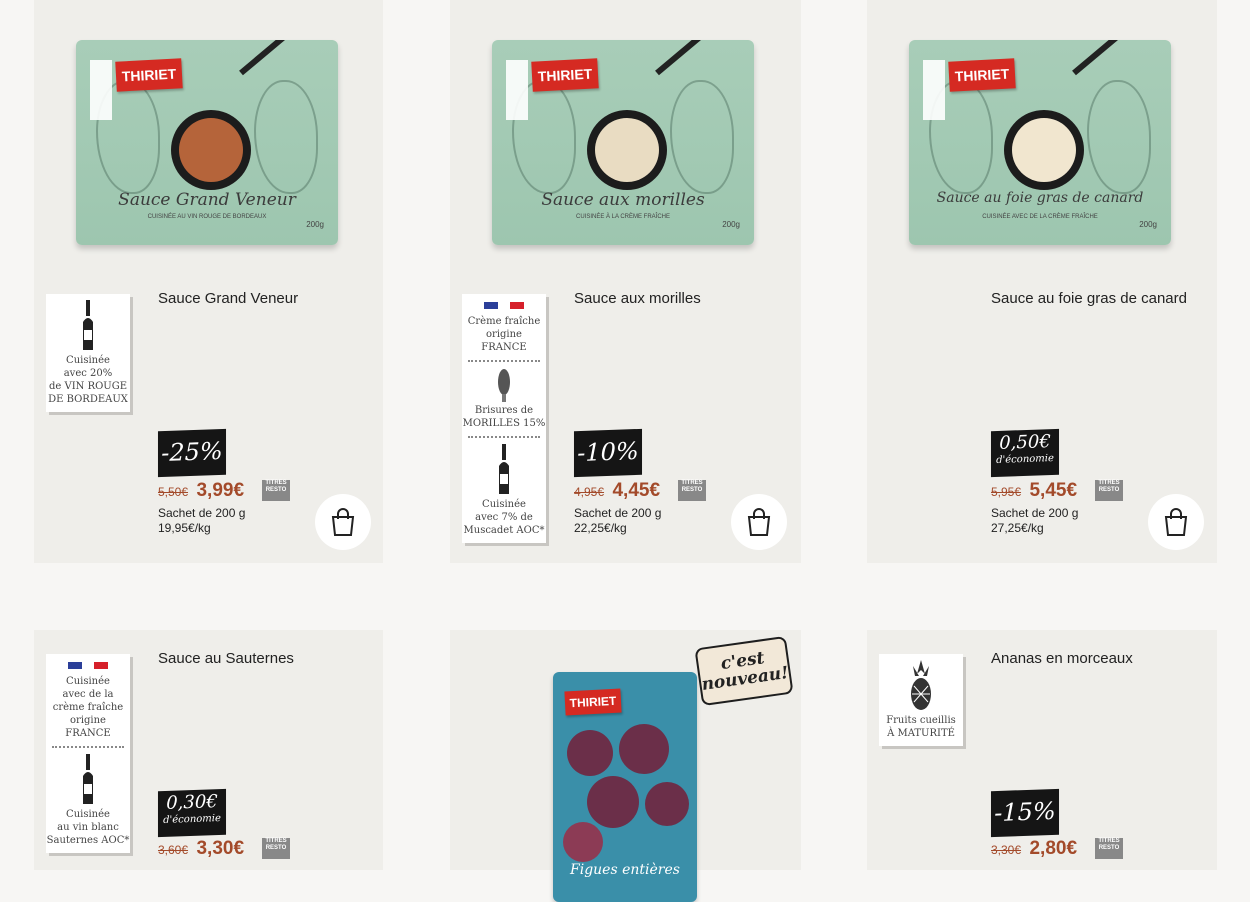 This screenshot has width=1250, height=902. I want to click on savings-badge: 0,50€ d'économie, so click(1025, 453).